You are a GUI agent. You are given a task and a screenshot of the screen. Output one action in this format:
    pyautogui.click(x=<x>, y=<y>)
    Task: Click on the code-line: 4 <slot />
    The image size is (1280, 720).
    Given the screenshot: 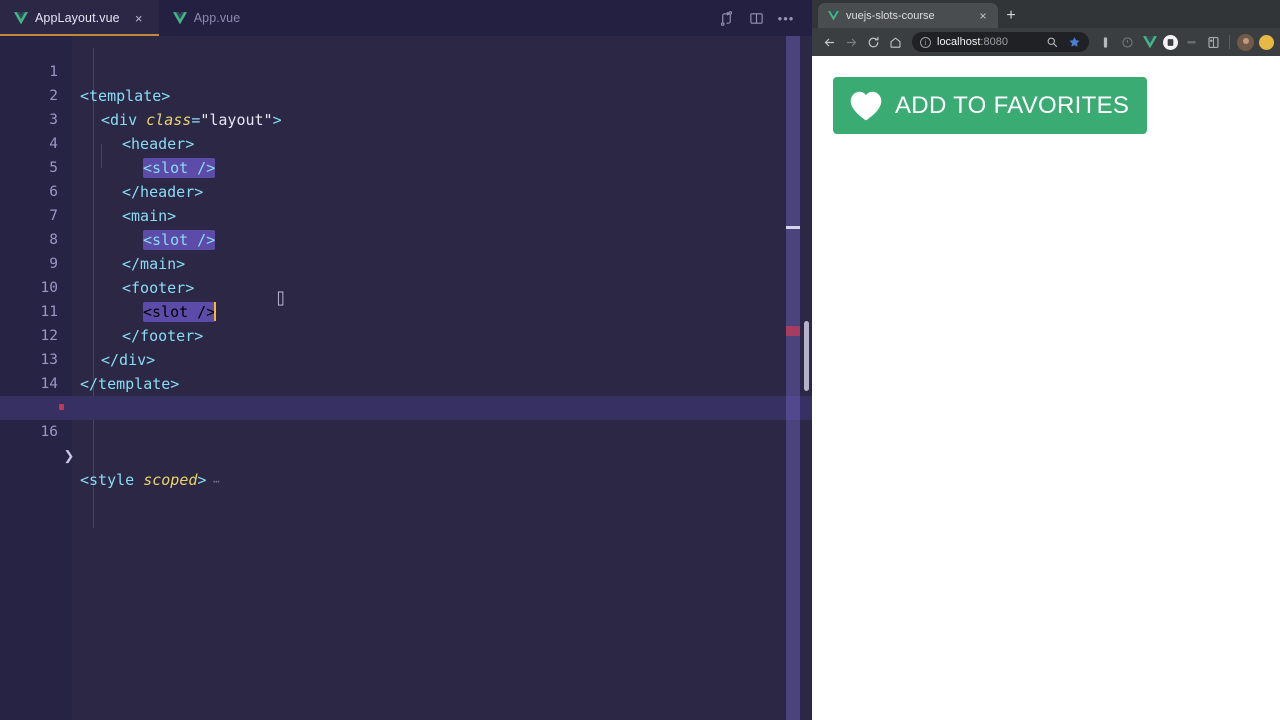 What is the action you would take?
    pyautogui.click(x=406, y=143)
    